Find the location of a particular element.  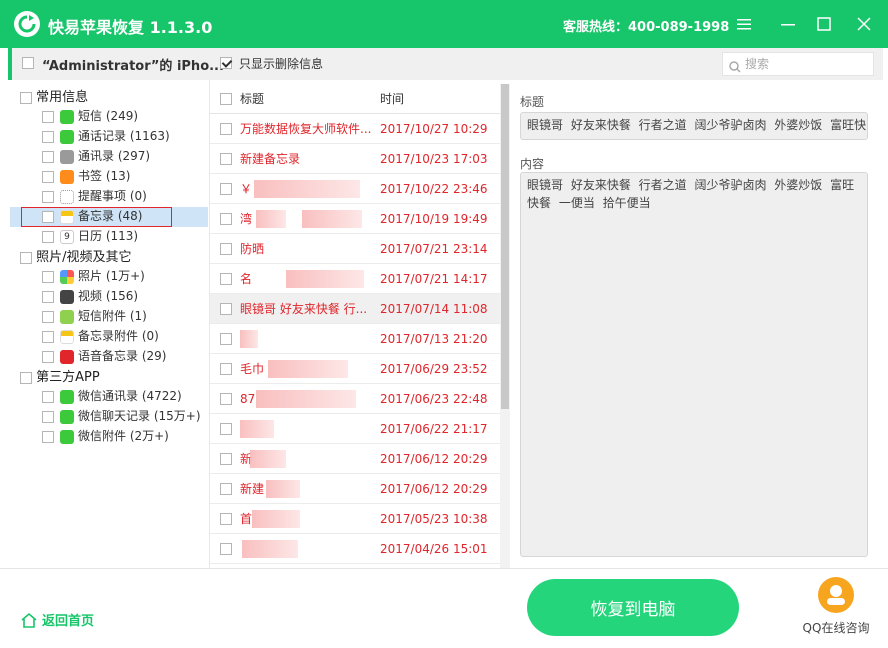

table-row: 2017/06/22 21:17 is located at coordinates (355, 429).